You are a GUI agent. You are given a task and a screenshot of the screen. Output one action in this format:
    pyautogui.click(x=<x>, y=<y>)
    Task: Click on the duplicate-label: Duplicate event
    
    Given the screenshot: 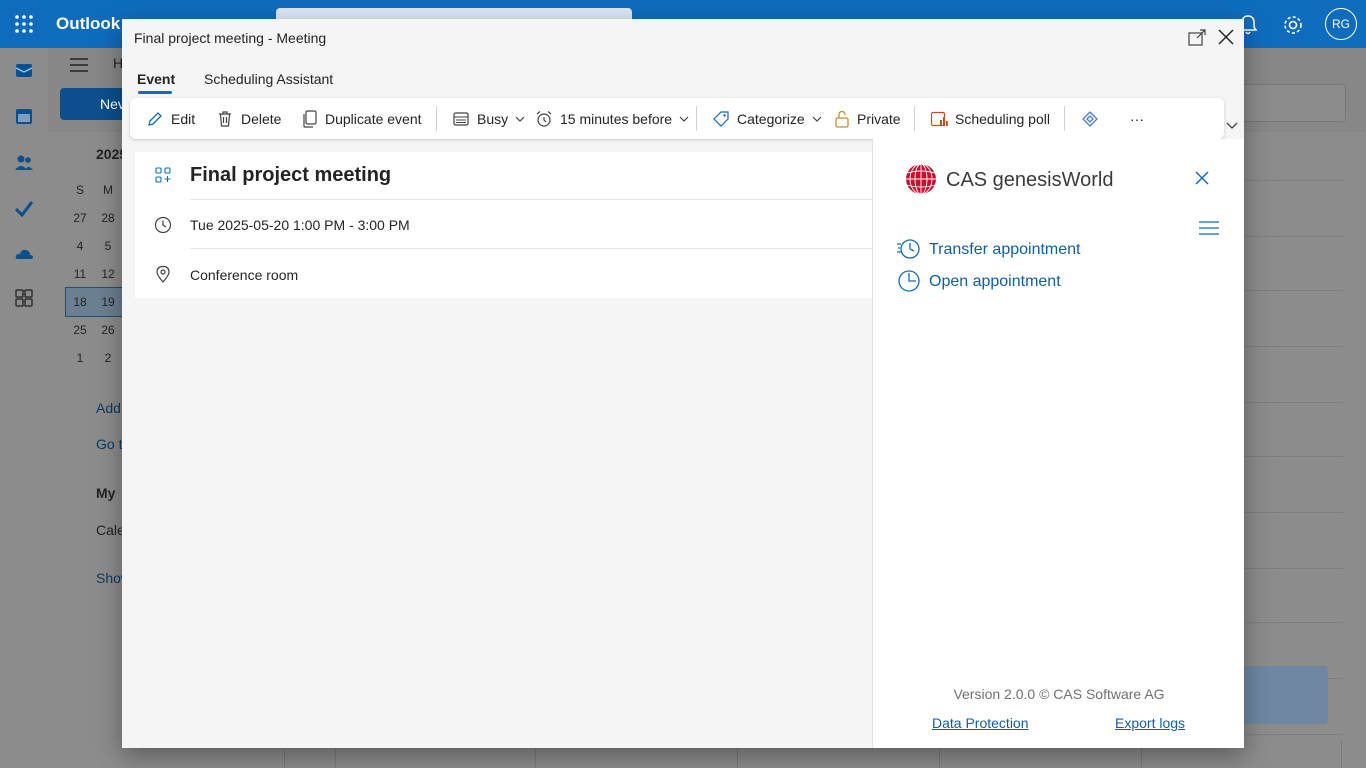 What is the action you would take?
    pyautogui.click(x=373, y=118)
    